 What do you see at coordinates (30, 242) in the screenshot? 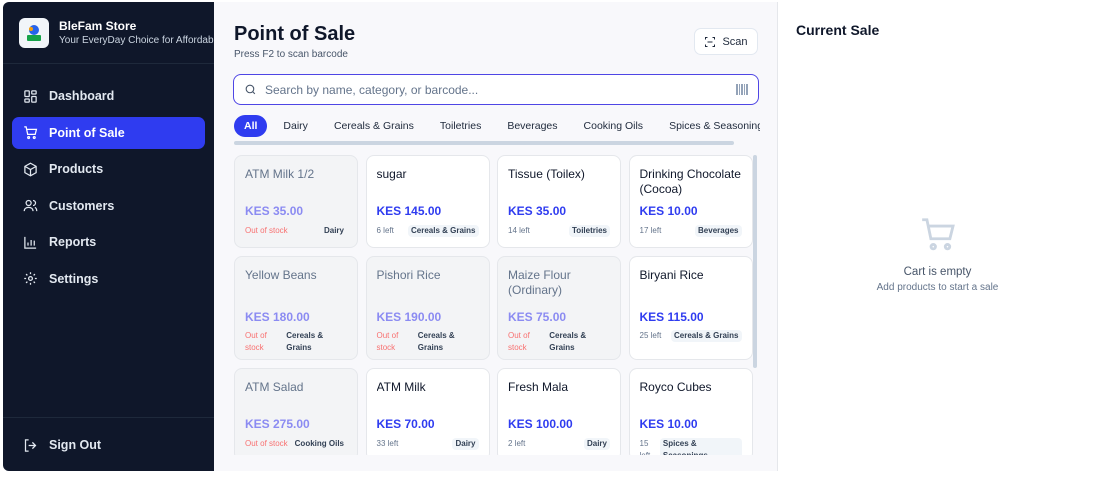
I see `bar-chart-icon` at bounding box center [30, 242].